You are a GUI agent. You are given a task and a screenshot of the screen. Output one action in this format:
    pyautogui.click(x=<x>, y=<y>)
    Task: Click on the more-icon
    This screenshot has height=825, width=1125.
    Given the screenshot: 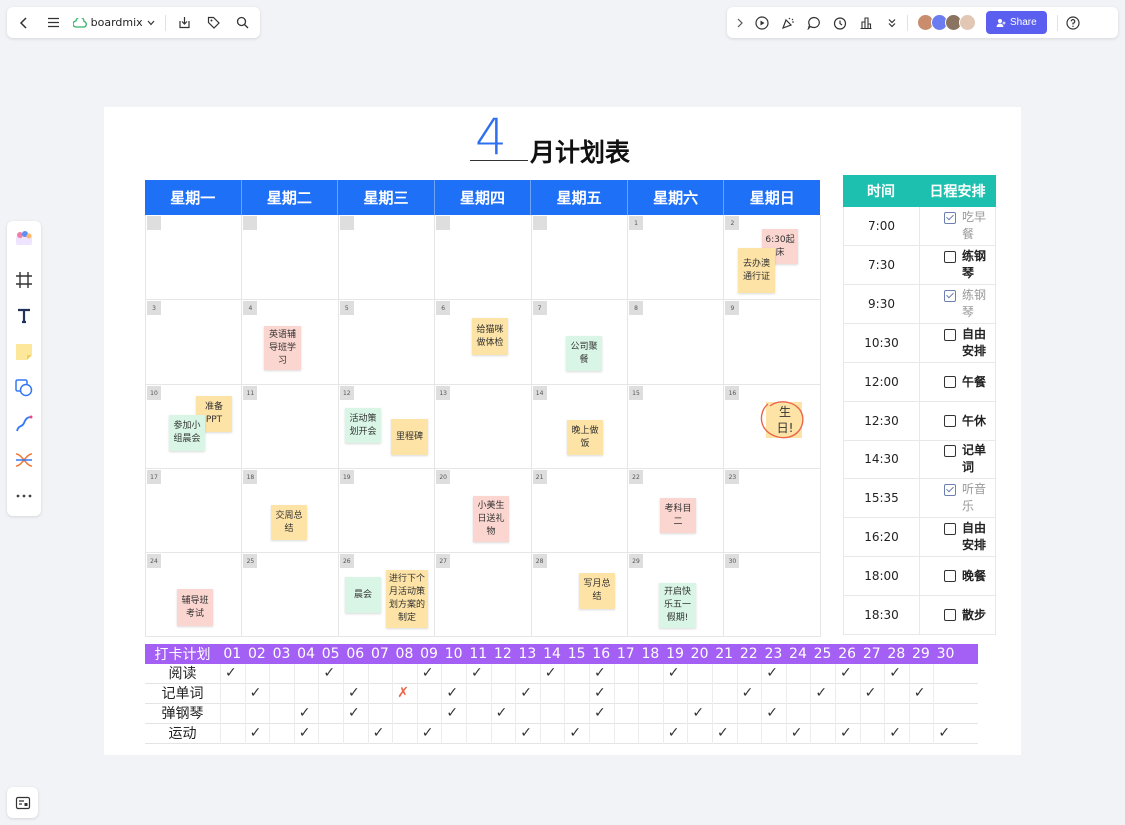 What is the action you would take?
    pyautogui.click(x=24, y=496)
    